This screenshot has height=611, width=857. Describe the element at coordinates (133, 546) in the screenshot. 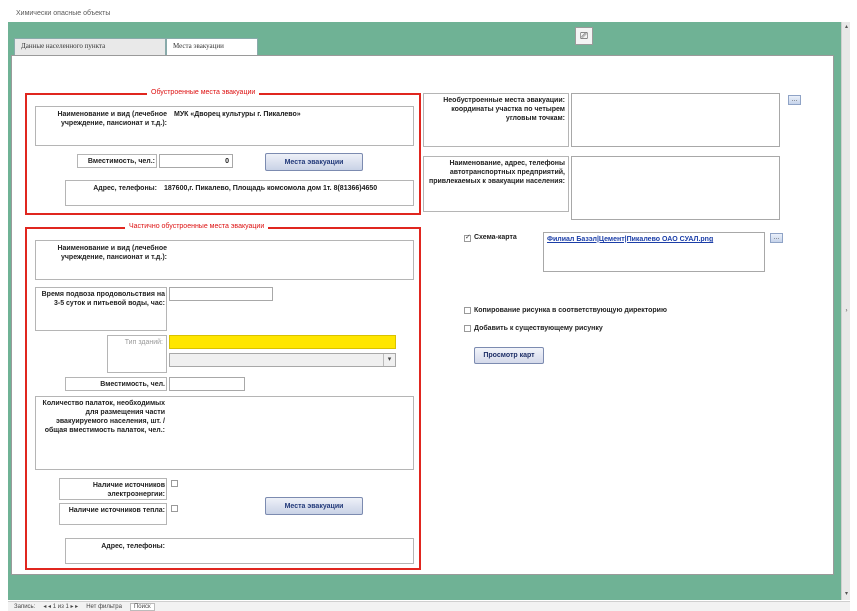

I see `partial-address-label: Адрес, телефоны:` at that location.